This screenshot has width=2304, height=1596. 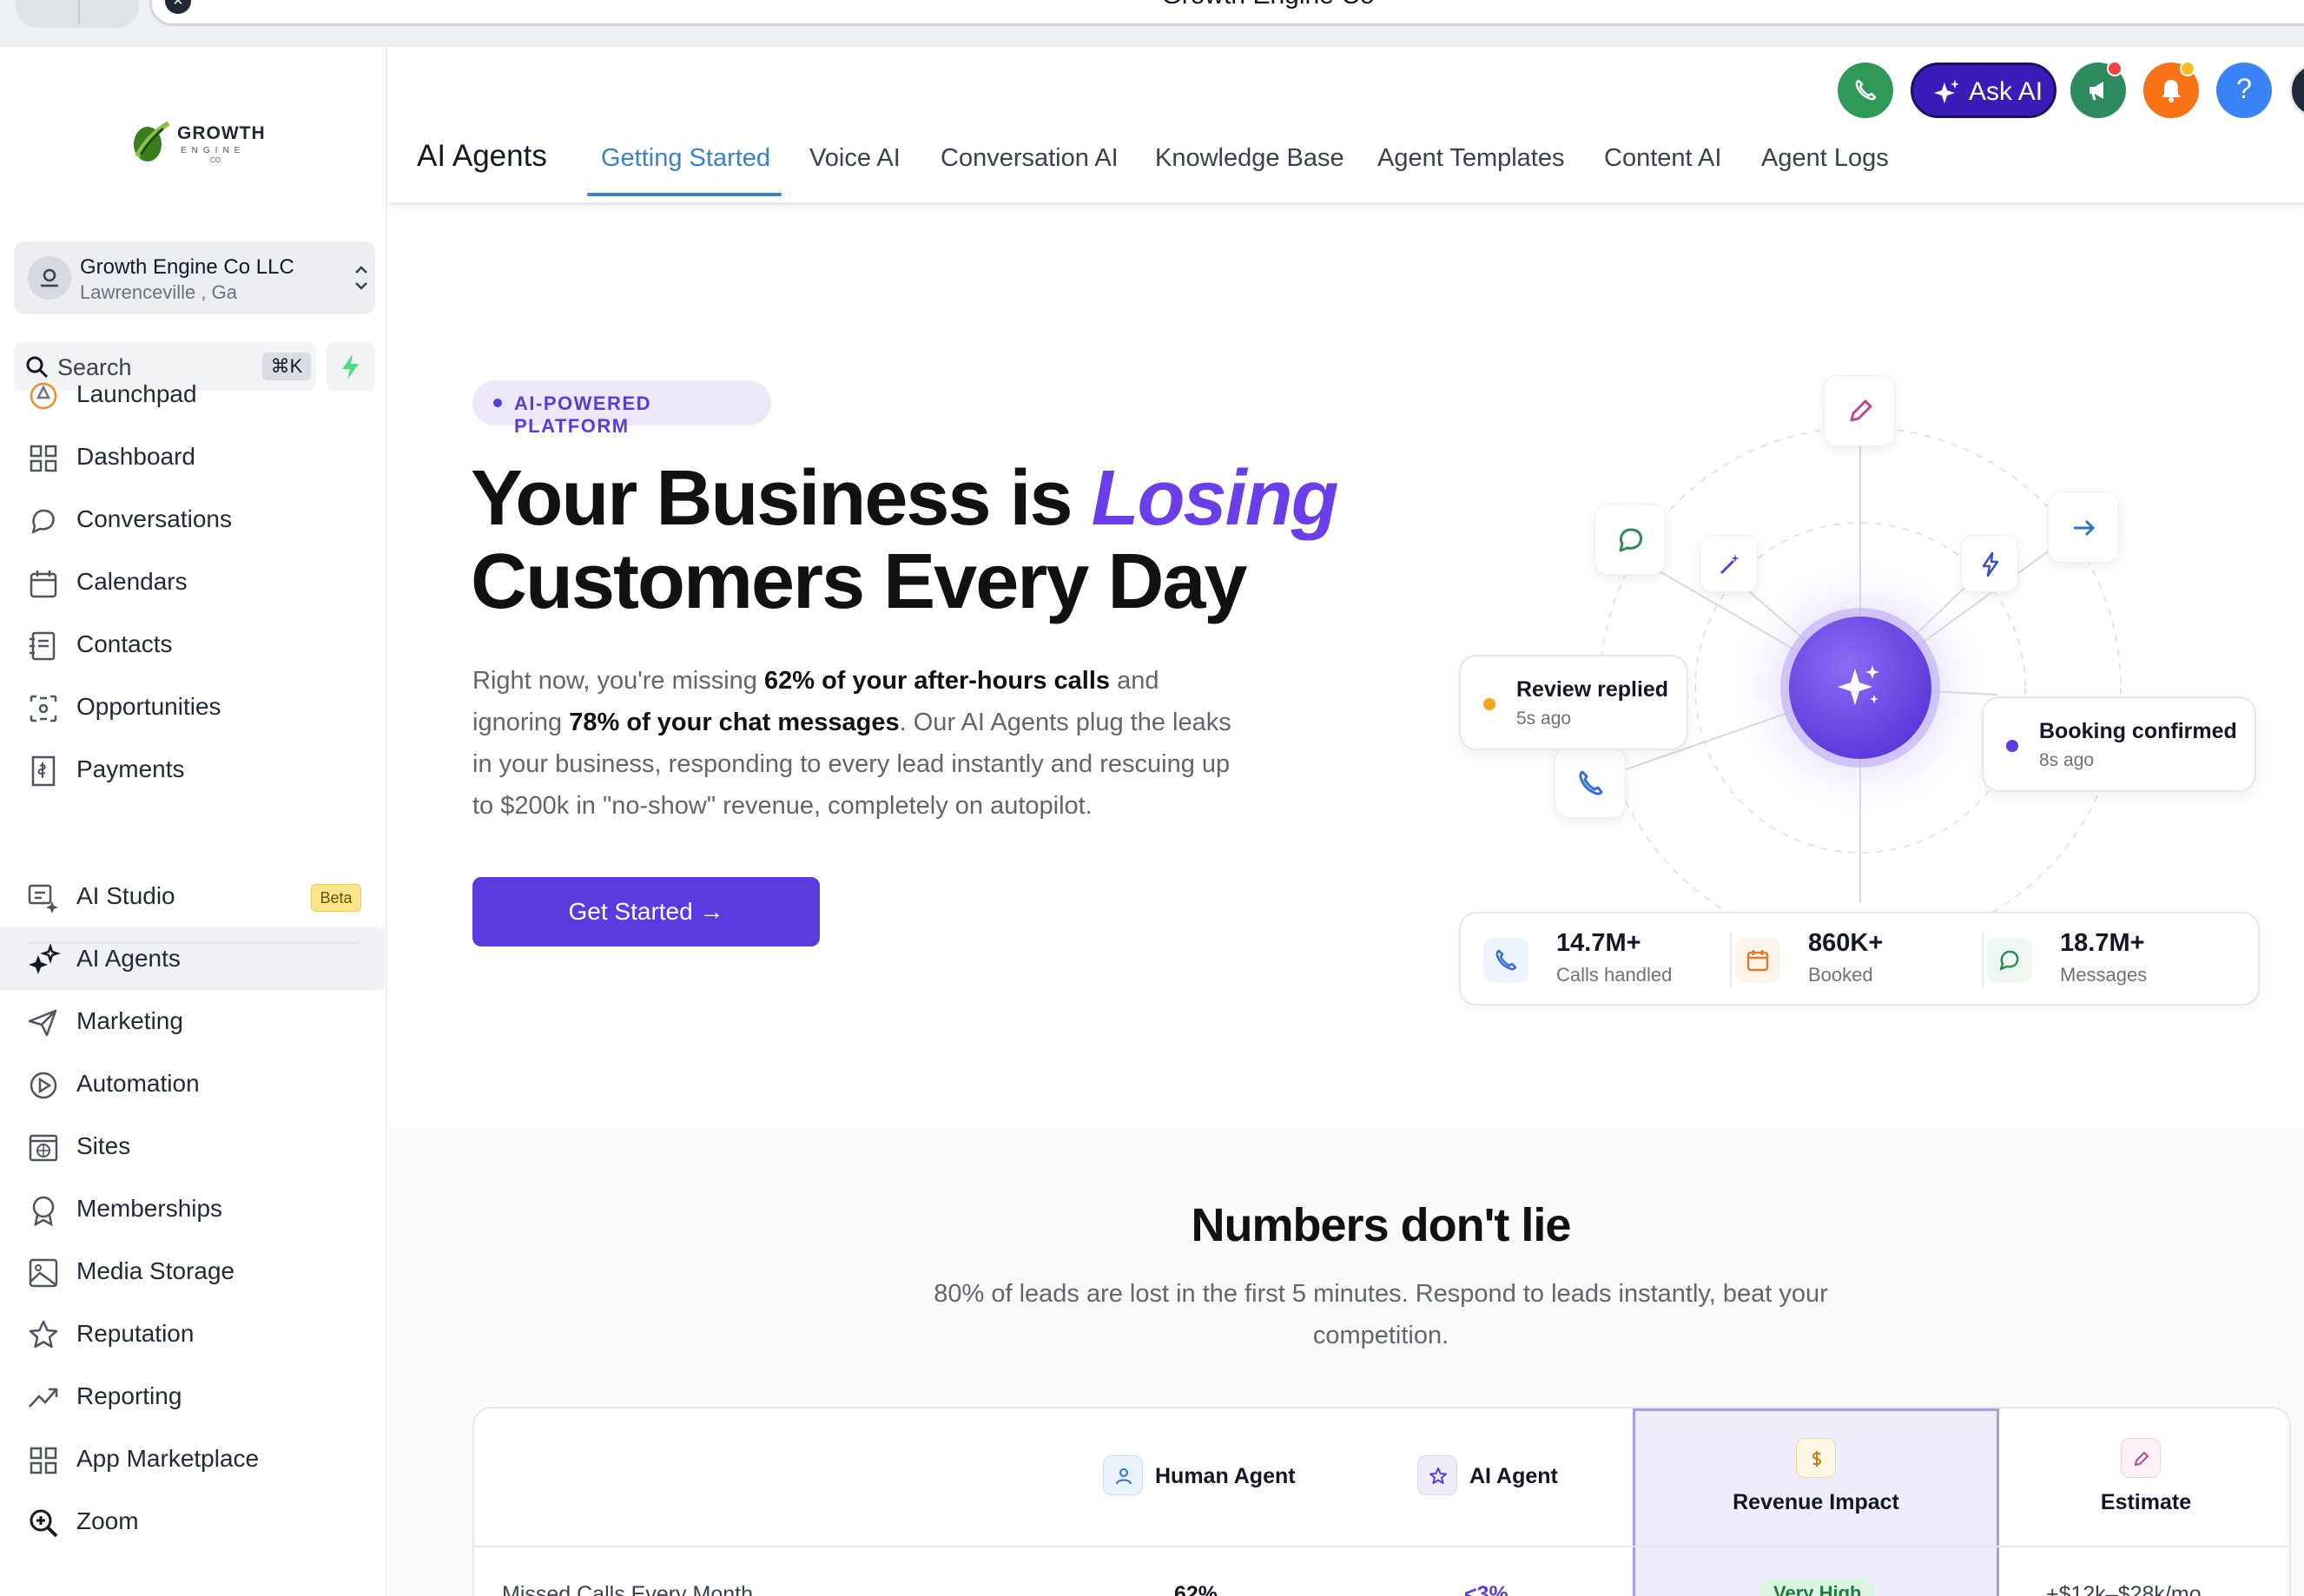 What do you see at coordinates (1053, 1477) in the screenshot?
I see `table-header-row: Human Agent AI Agent` at bounding box center [1053, 1477].